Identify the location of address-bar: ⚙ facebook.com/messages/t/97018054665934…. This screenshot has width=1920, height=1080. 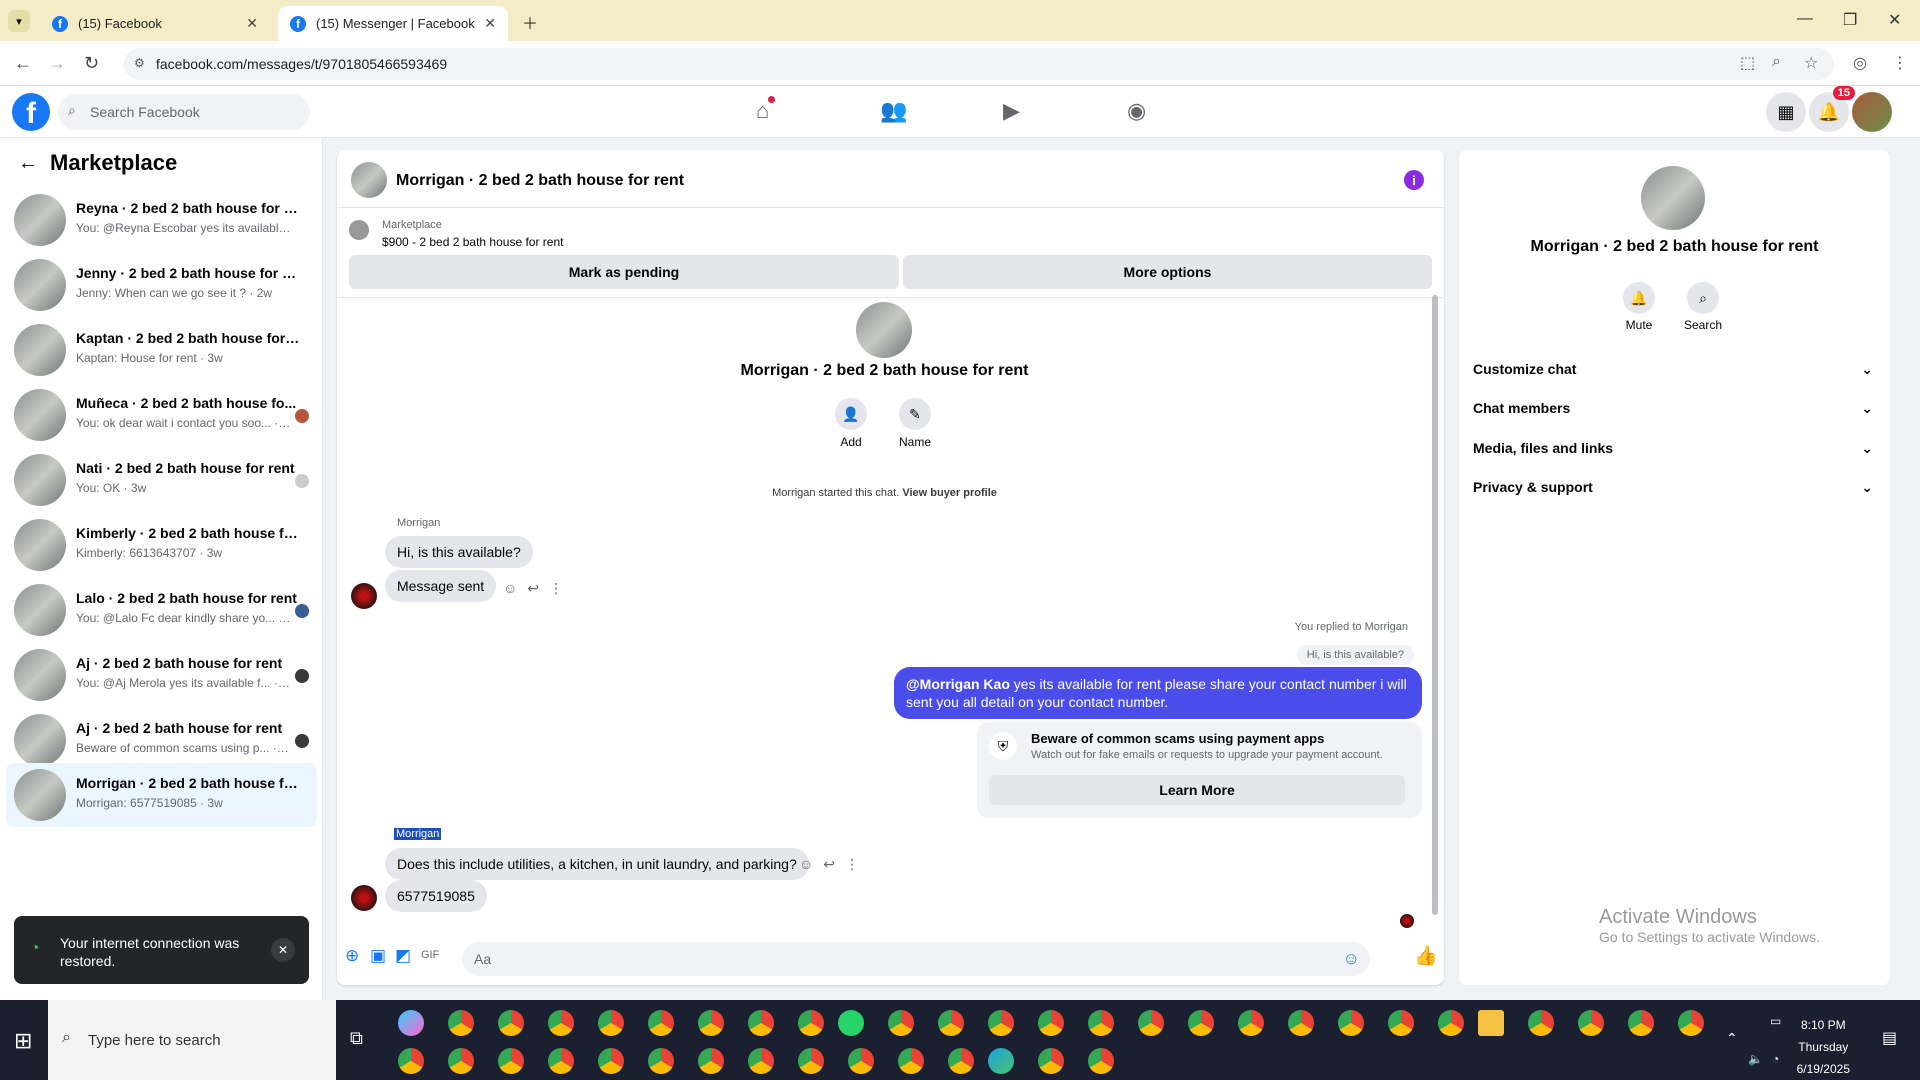
(979, 64).